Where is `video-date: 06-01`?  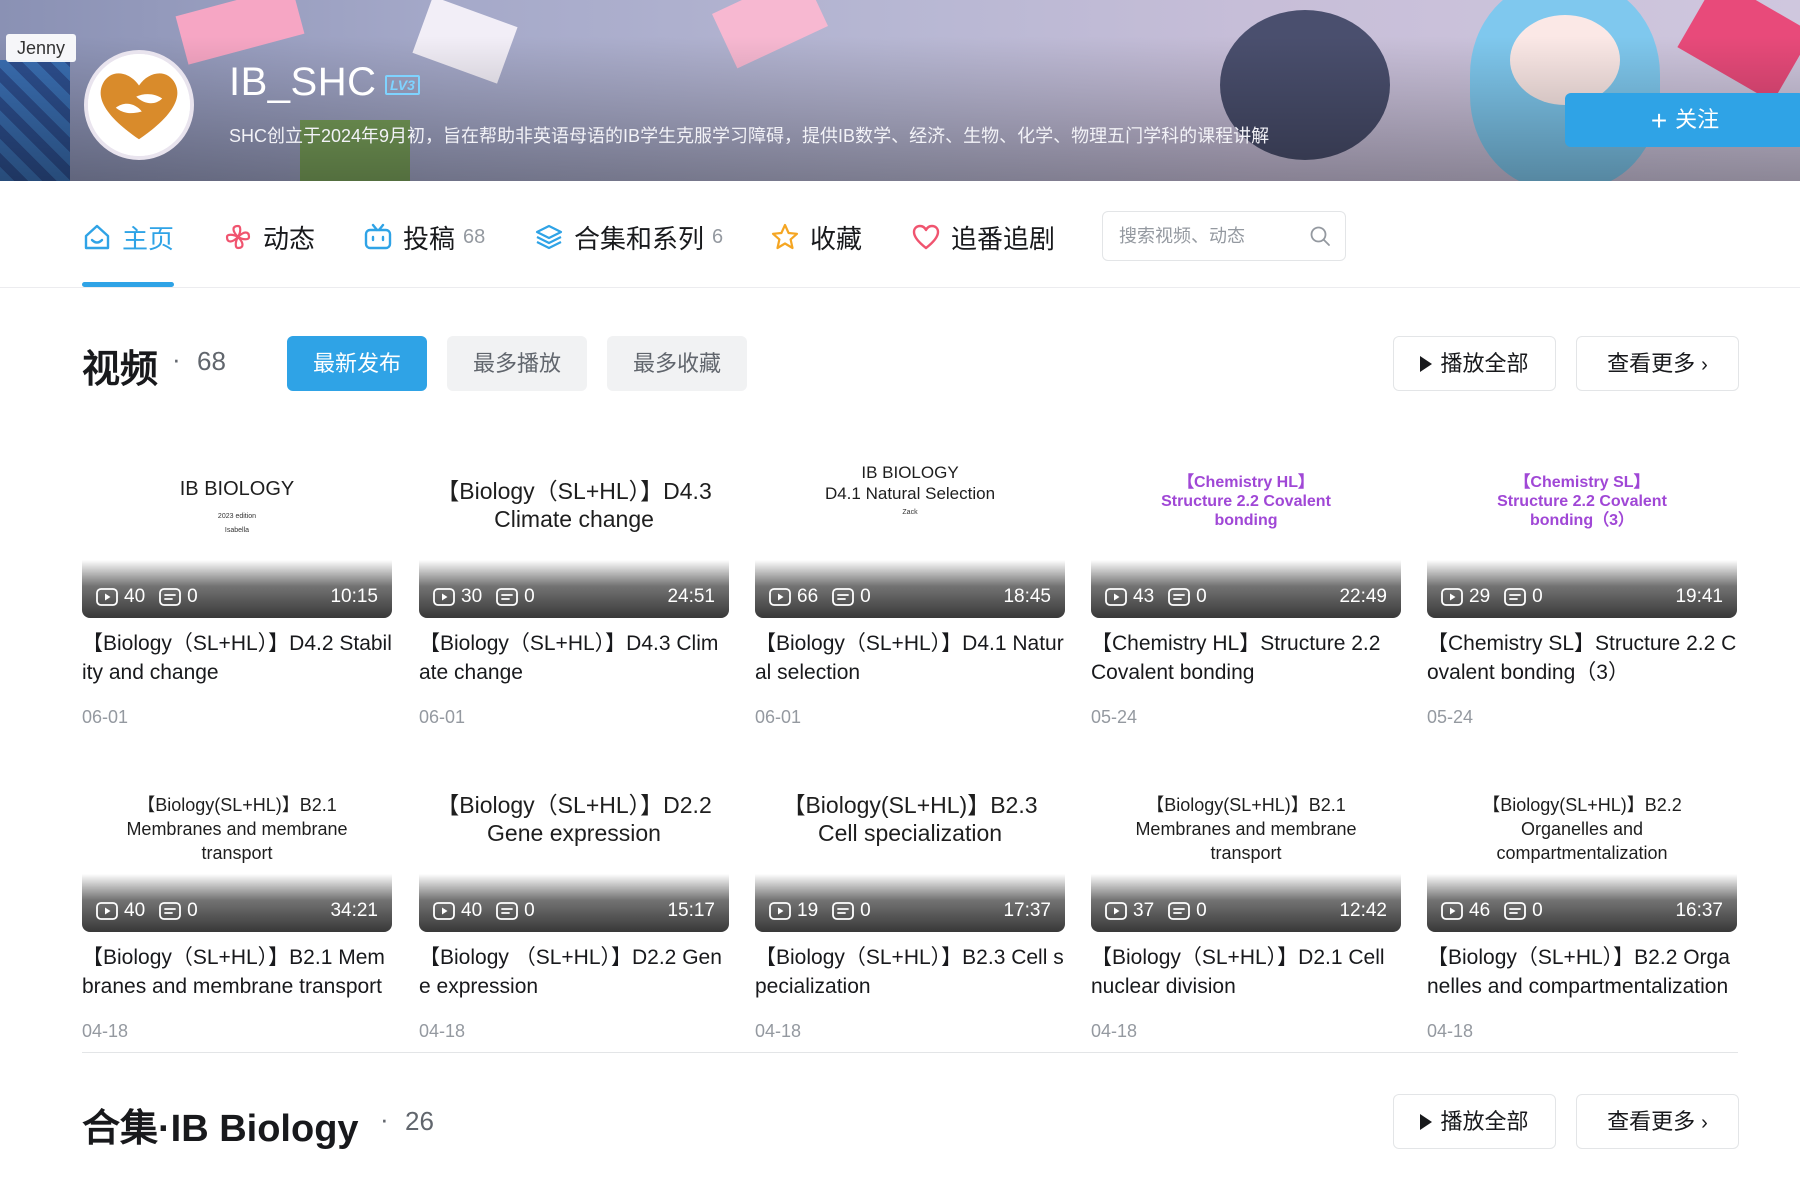 video-date: 06-01 is located at coordinates (442, 717).